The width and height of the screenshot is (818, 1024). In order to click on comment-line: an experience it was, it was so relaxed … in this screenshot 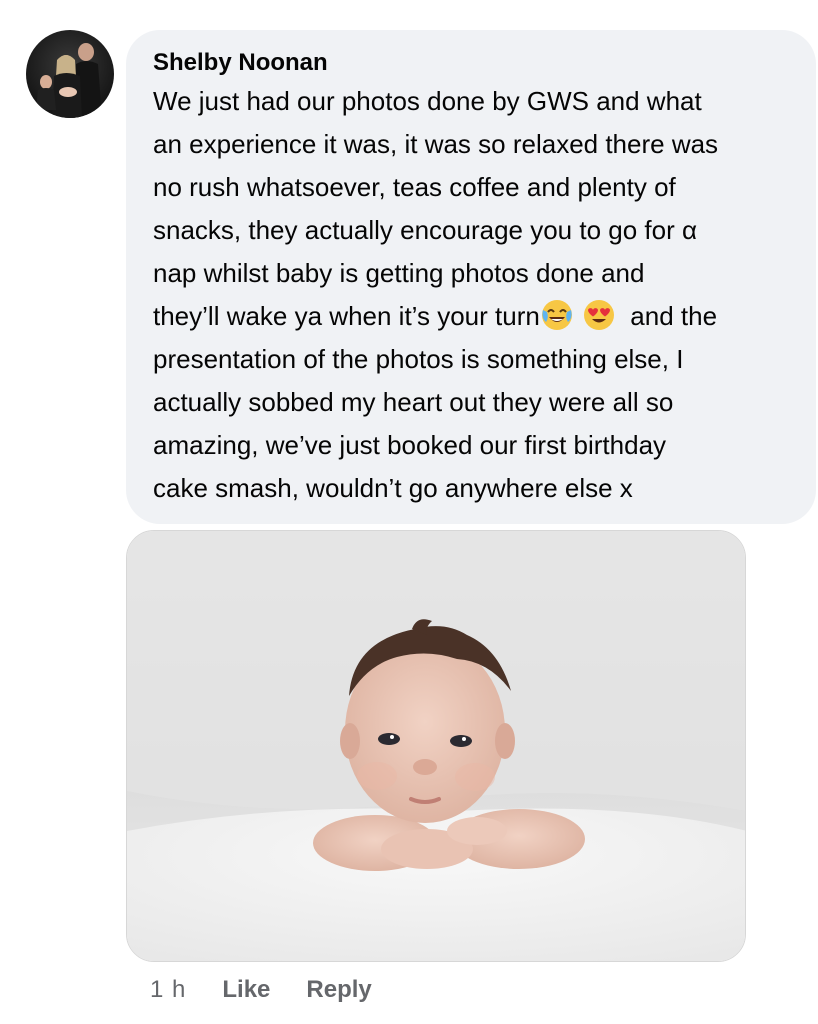, I will do `click(436, 144)`.